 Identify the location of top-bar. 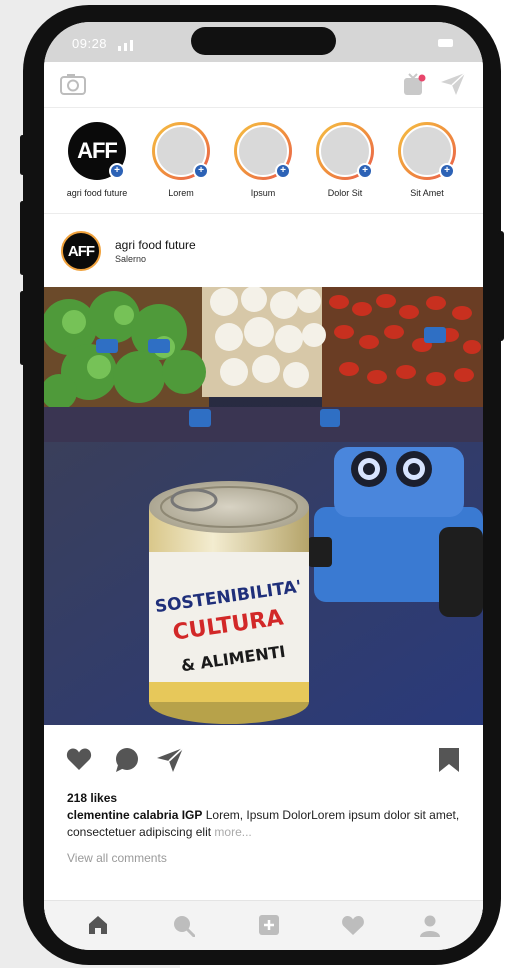
(263, 85).